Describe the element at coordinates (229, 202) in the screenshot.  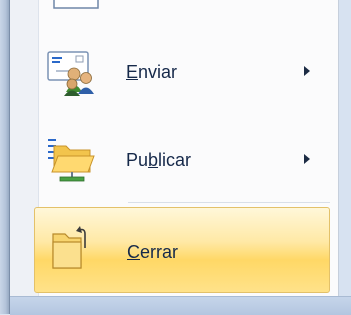
I see `menu-separator` at that location.